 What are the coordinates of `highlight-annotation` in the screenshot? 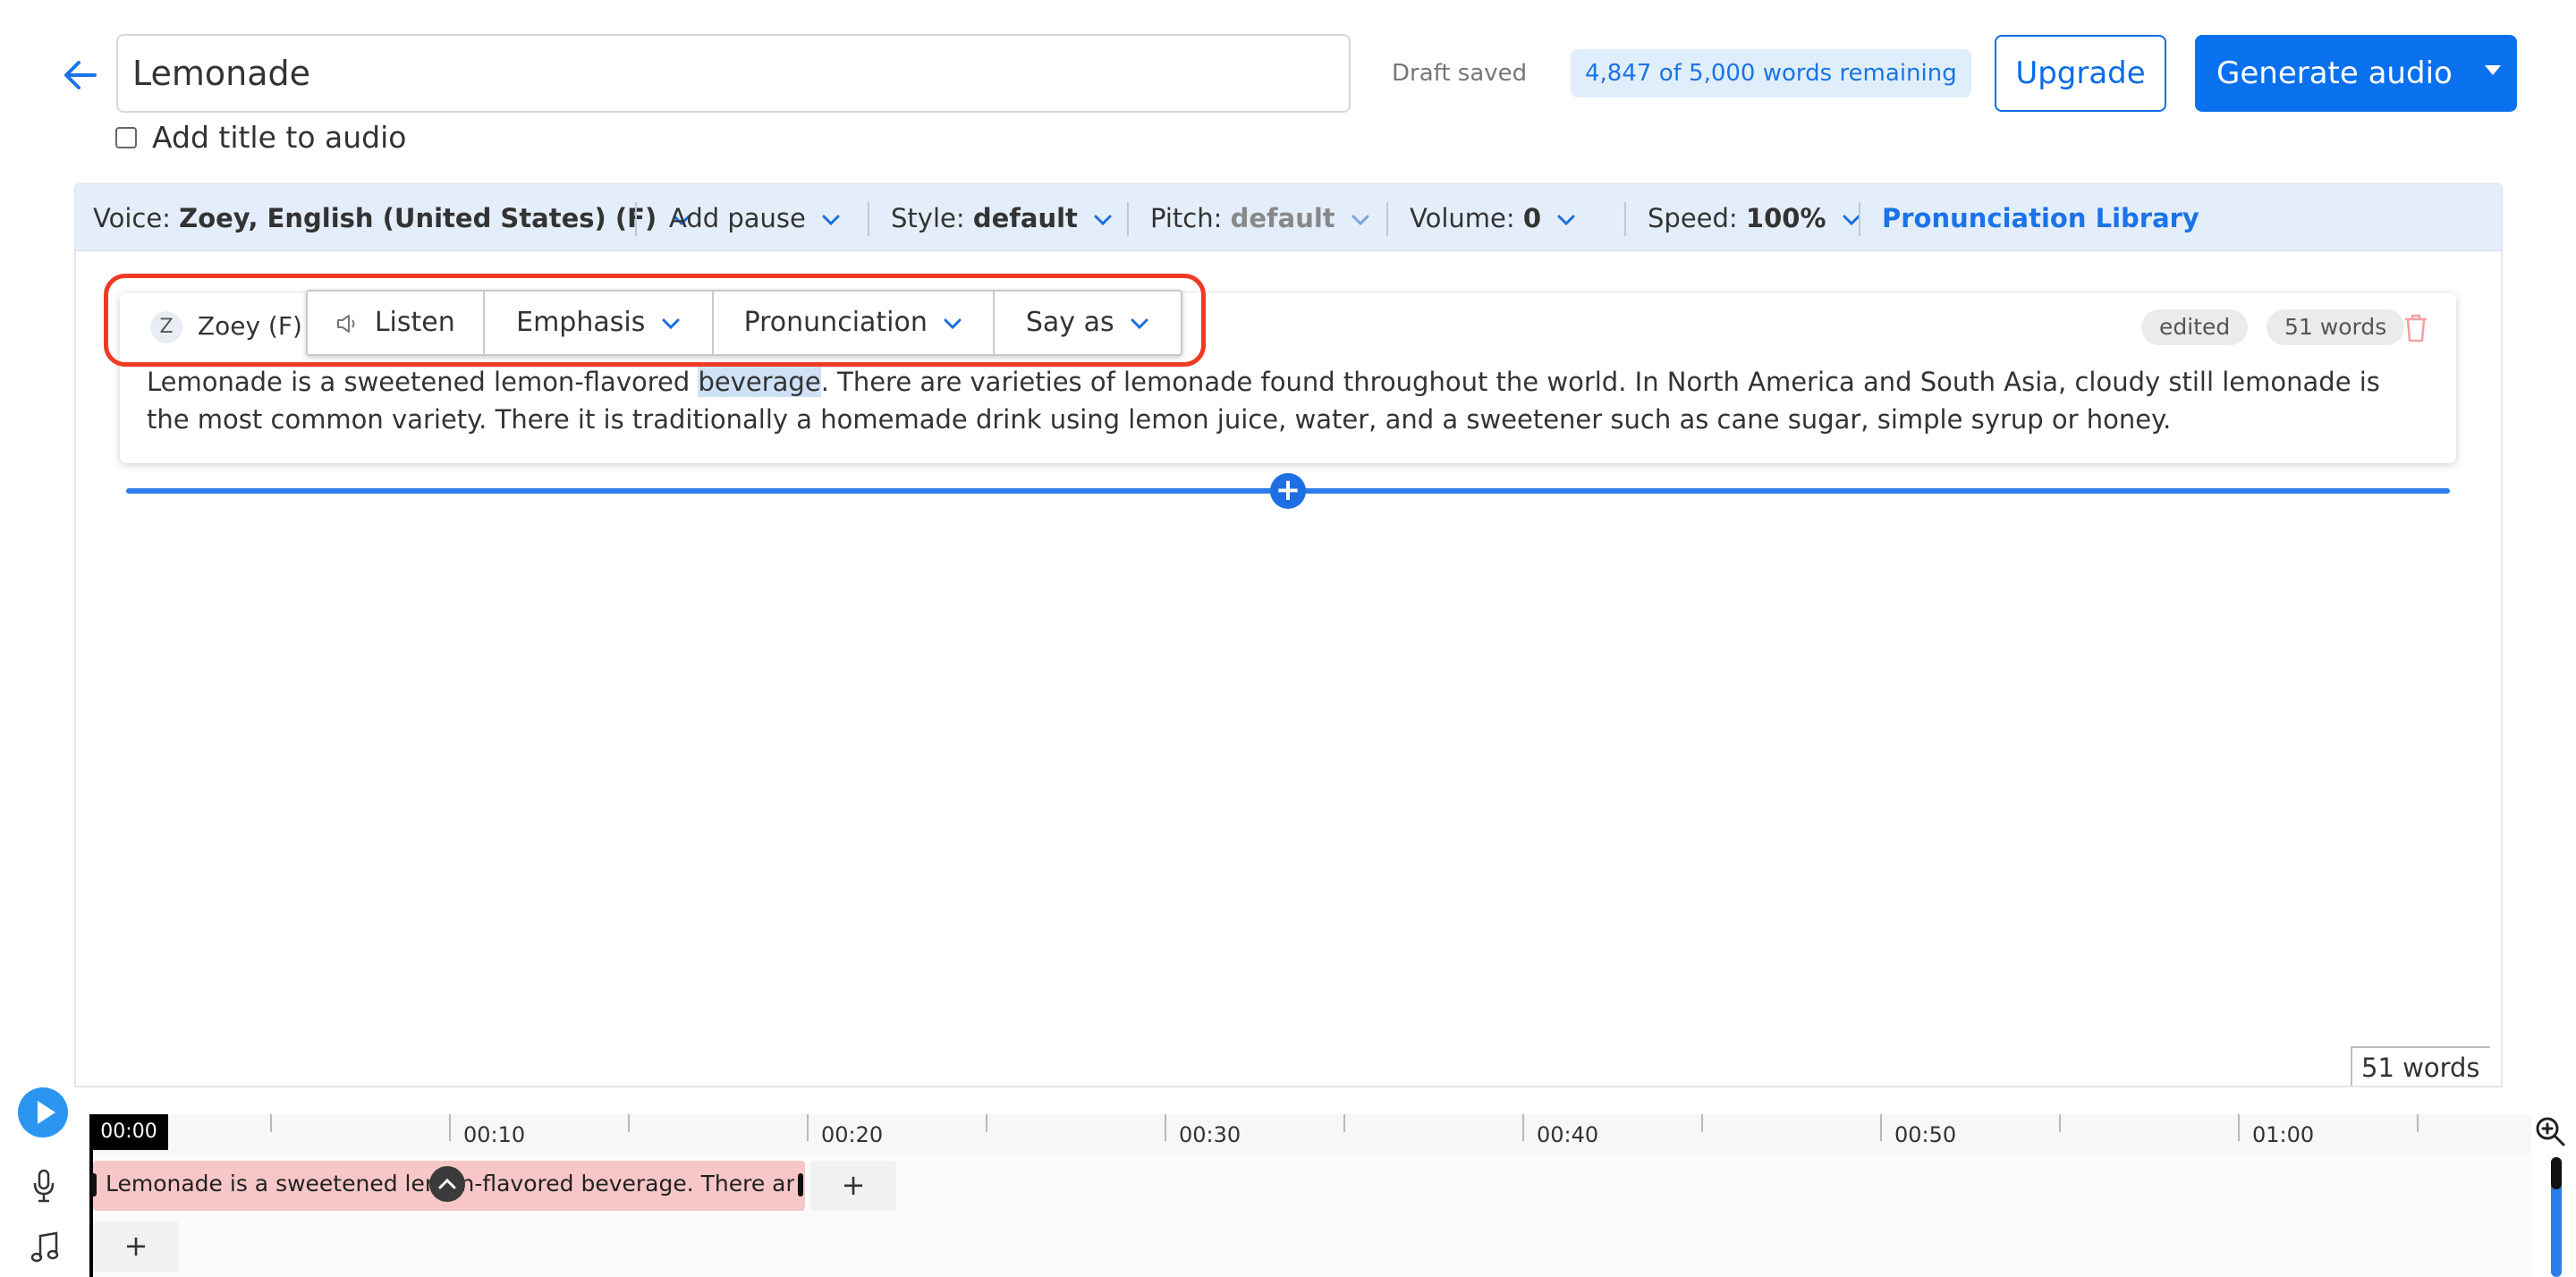 It's located at (655, 320).